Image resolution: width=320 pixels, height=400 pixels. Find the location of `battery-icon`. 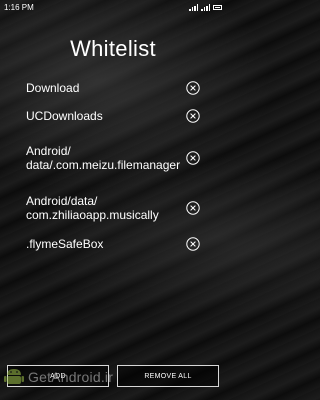

battery-icon is located at coordinates (217, 7).